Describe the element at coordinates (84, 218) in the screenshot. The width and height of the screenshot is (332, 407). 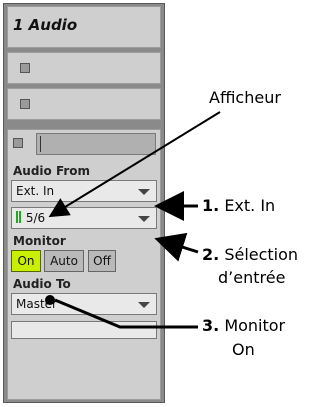
I see `audio-from-channel-dropdown: 5/6` at that location.